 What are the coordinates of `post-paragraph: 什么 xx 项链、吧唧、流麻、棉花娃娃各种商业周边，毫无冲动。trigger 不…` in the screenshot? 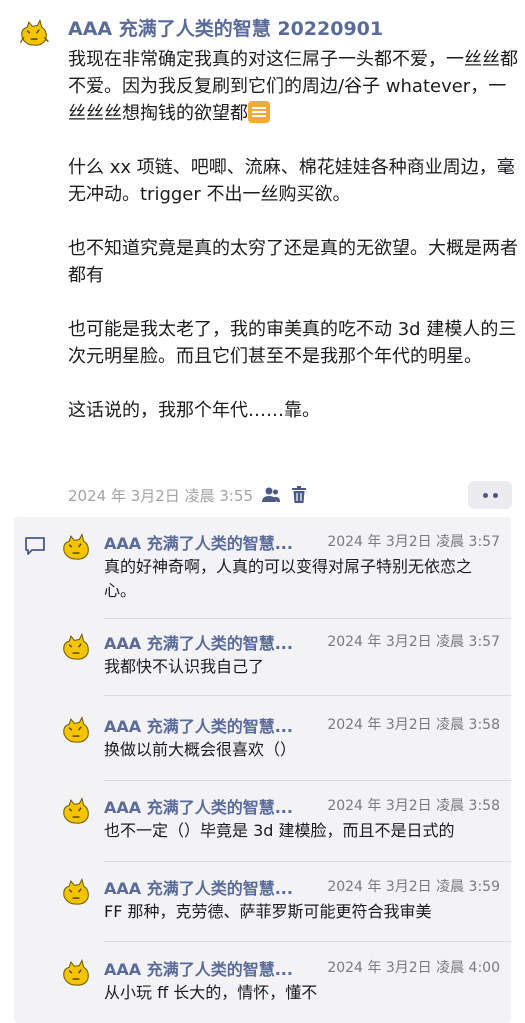 It's located at (291, 181).